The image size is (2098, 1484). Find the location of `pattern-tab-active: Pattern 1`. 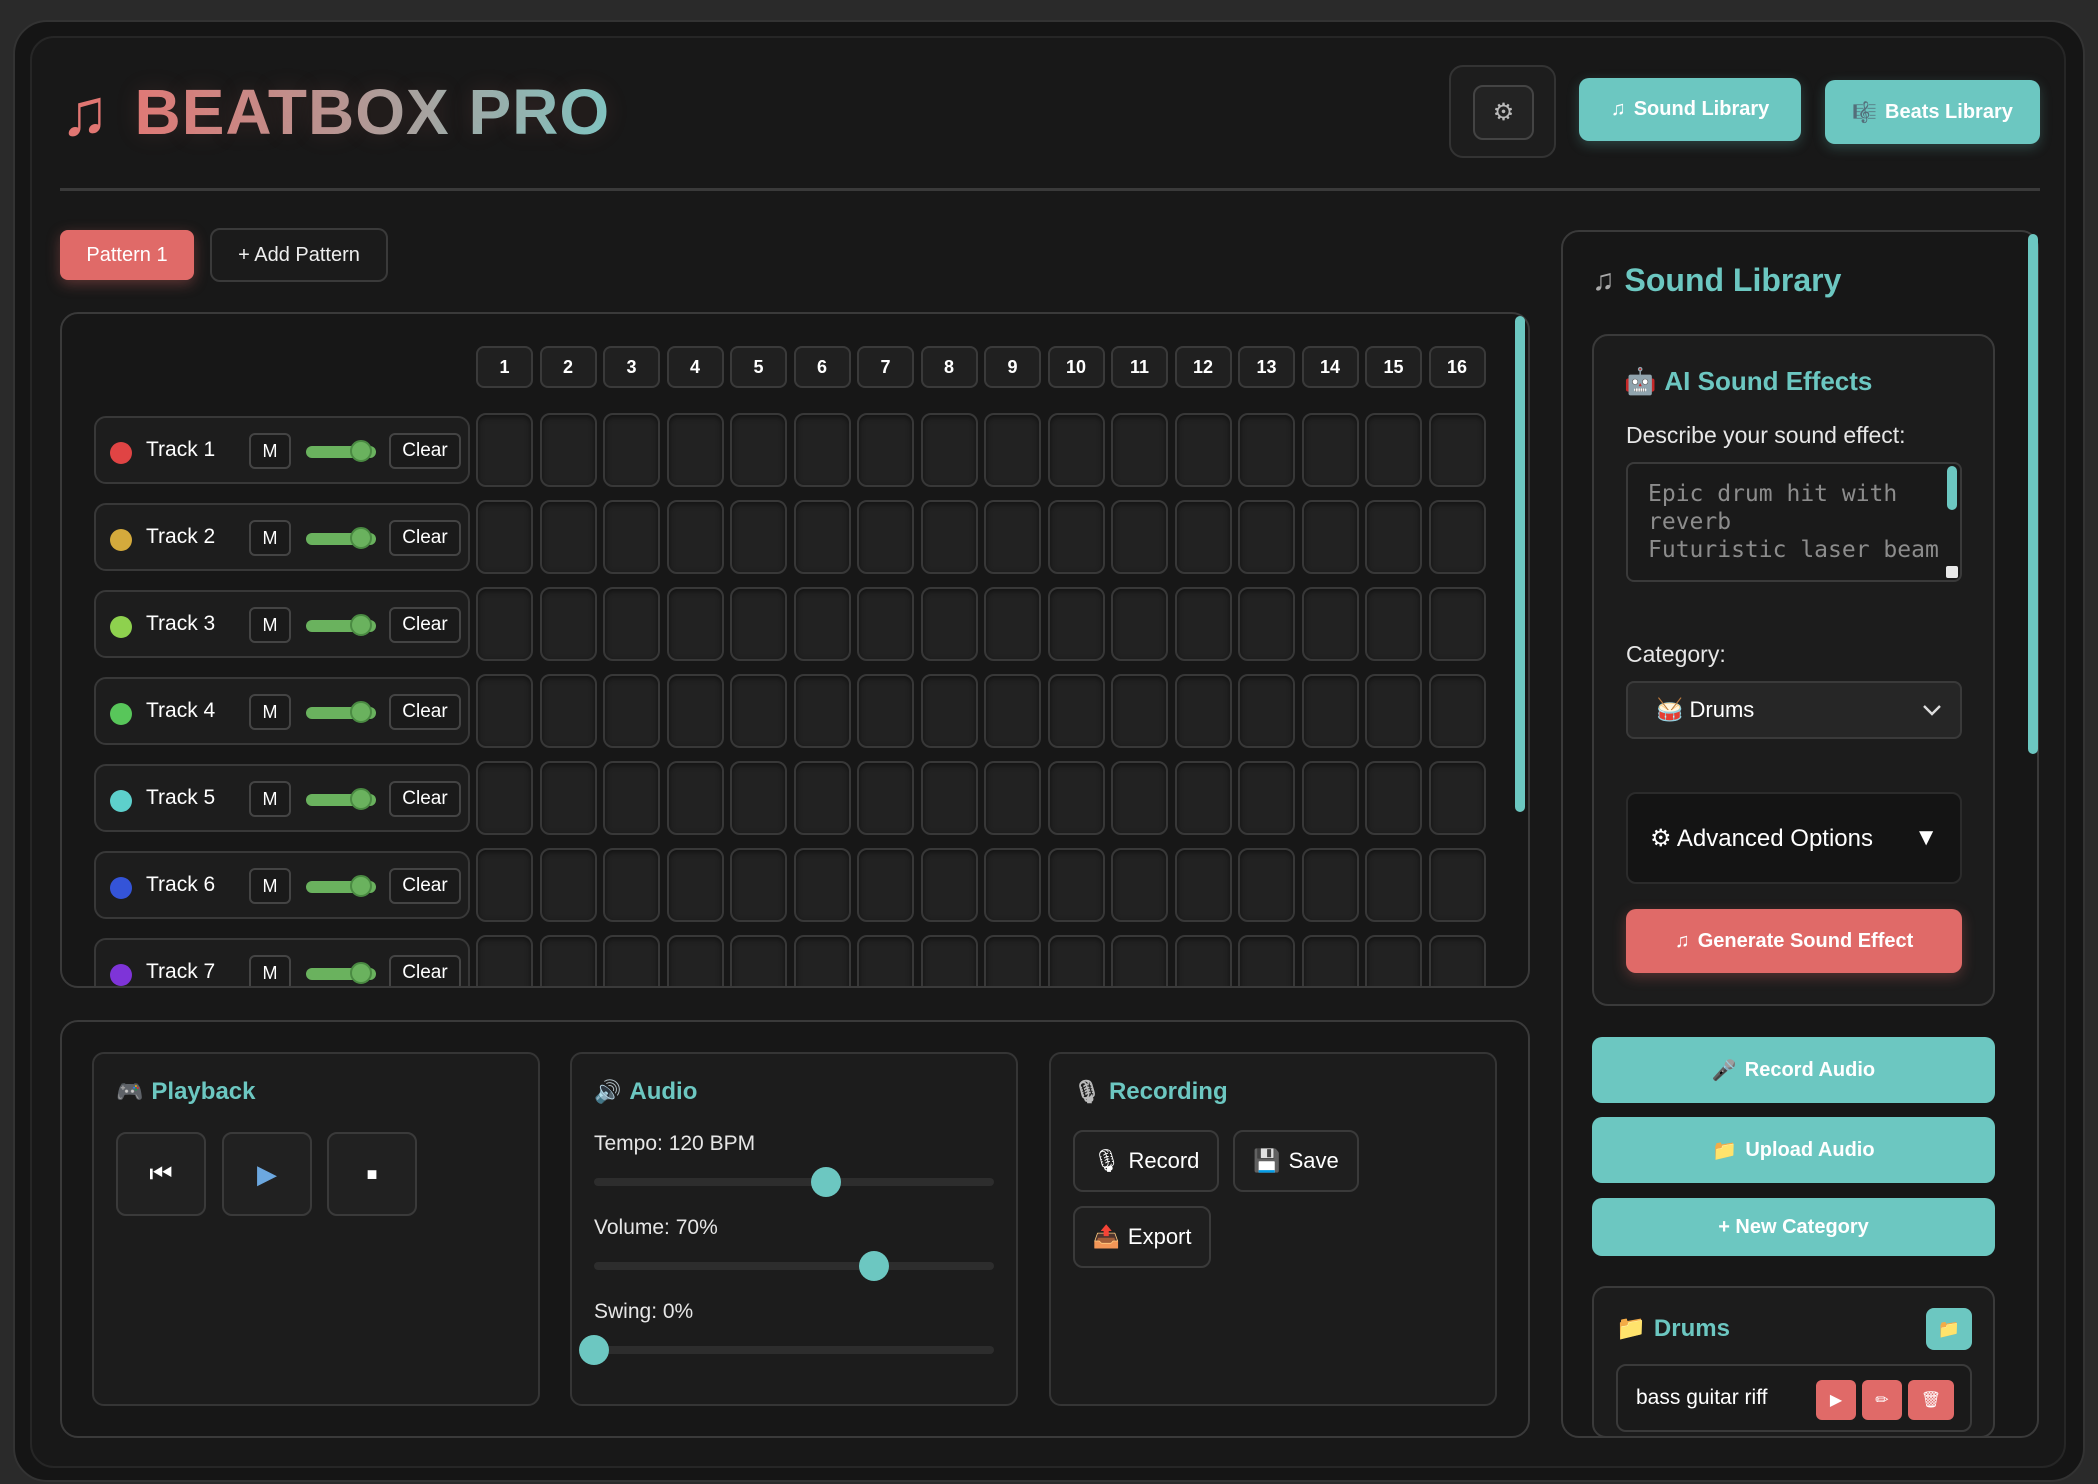

pattern-tab-active: Pattern 1 is located at coordinates (127, 255).